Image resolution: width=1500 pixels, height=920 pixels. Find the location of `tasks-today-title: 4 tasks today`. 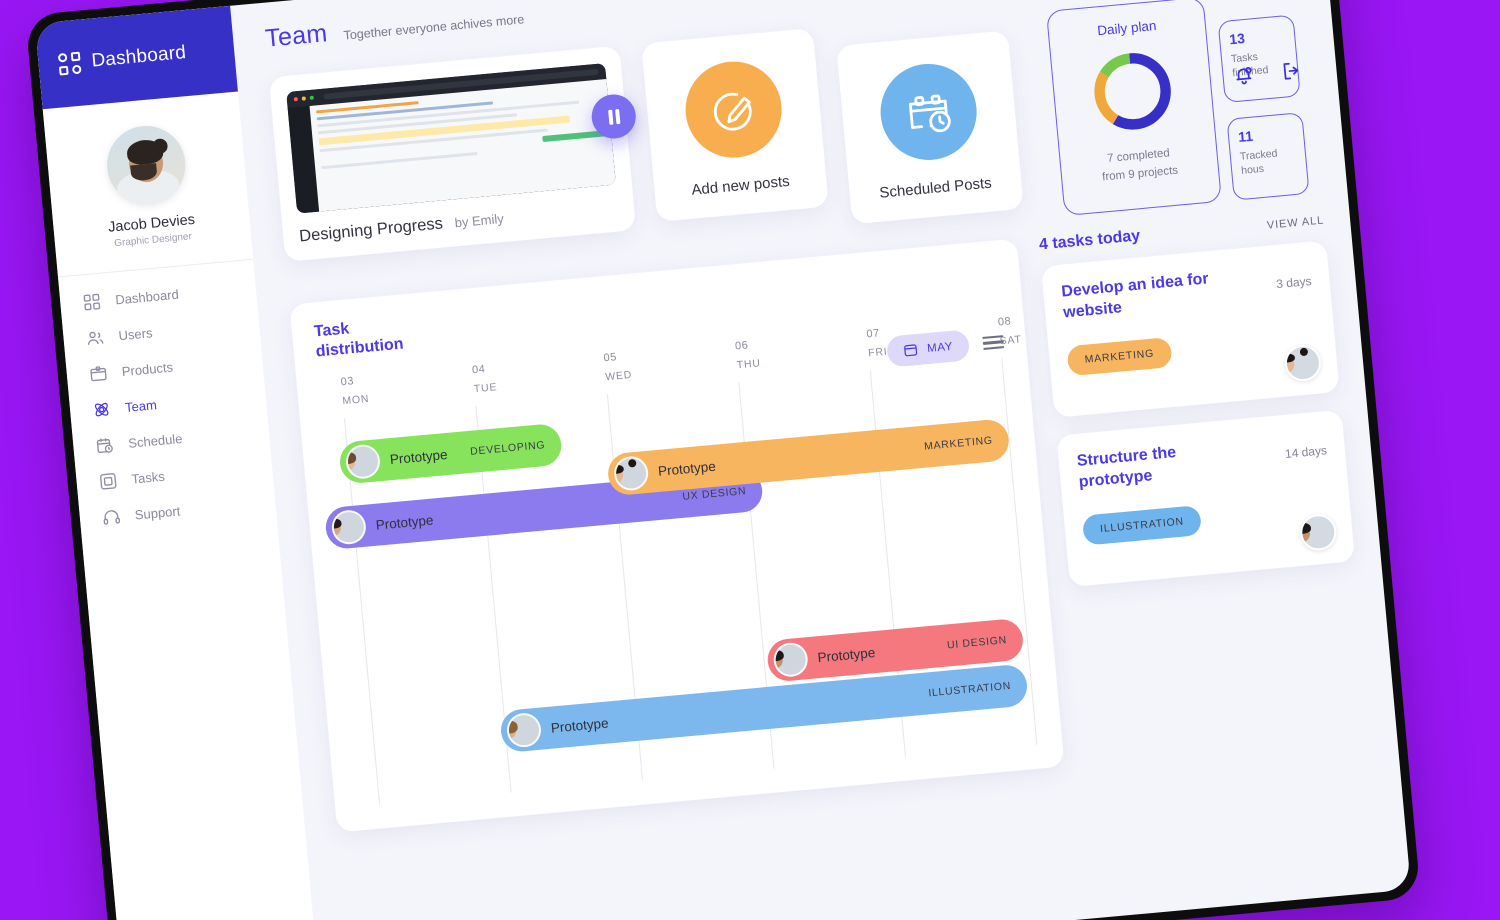

tasks-today-title: 4 tasks today is located at coordinates (1089, 240).